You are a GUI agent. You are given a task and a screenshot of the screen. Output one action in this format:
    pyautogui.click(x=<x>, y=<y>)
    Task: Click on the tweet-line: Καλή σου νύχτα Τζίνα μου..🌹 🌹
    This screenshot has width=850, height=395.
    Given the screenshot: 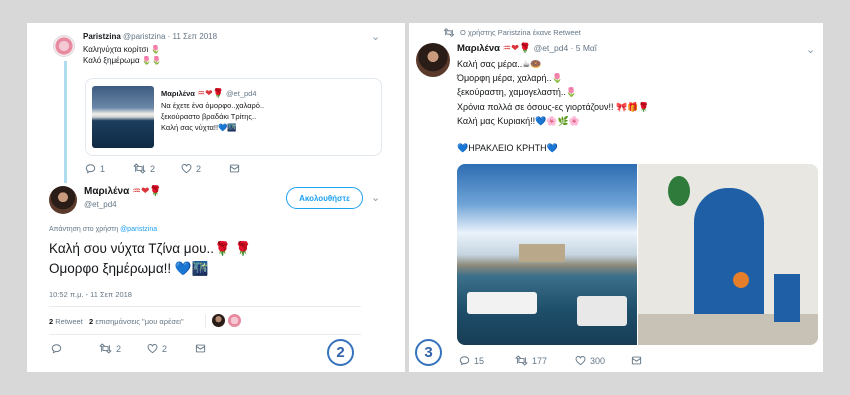 What is the action you would take?
    pyautogui.click(x=150, y=248)
    